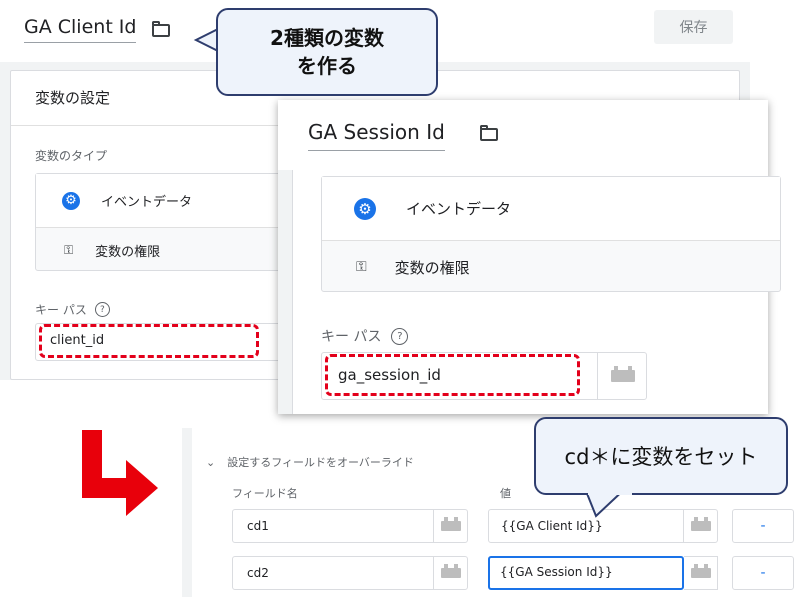  I want to click on field-name-input: cd2, so click(350, 573).